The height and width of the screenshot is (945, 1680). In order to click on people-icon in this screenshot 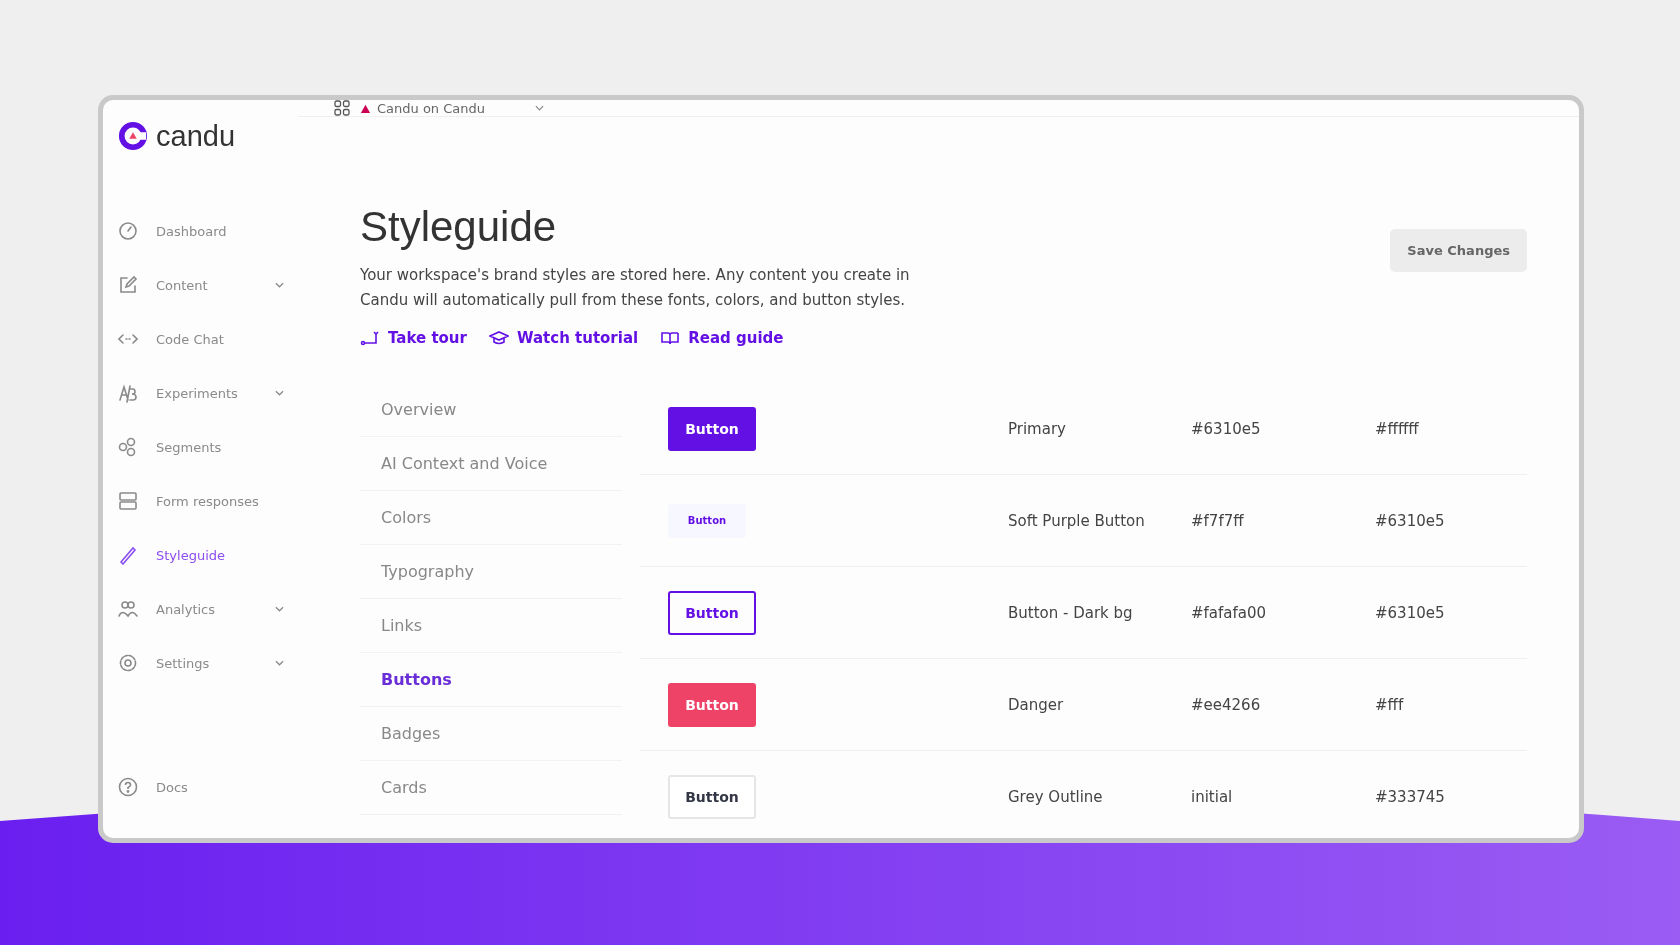, I will do `click(128, 609)`.